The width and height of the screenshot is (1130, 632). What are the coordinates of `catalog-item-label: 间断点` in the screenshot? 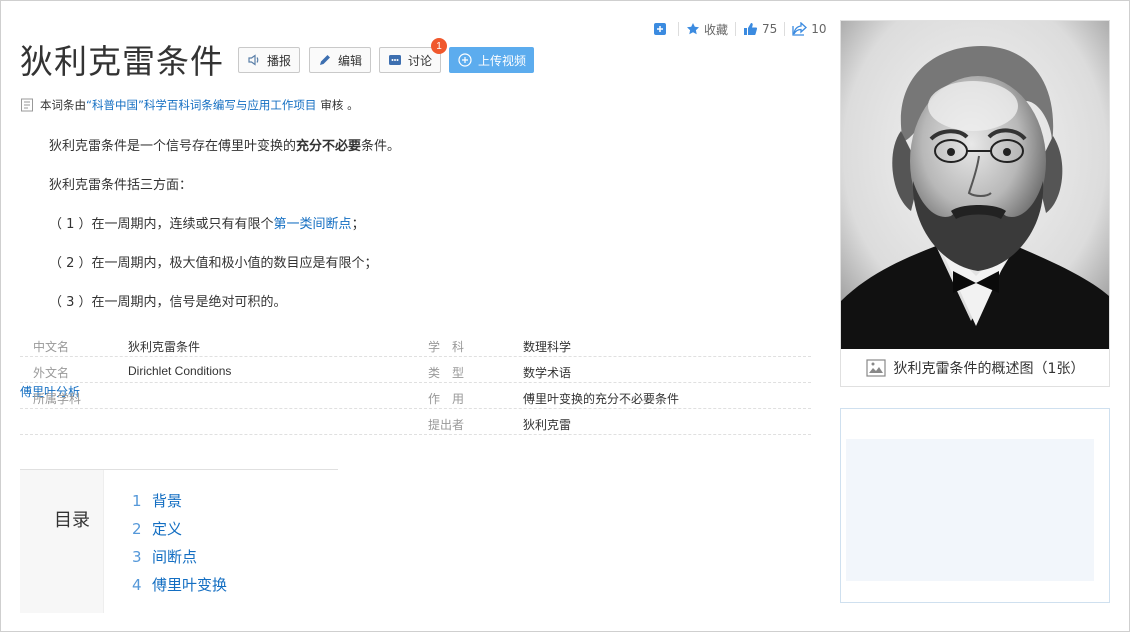 It's located at (175, 557).